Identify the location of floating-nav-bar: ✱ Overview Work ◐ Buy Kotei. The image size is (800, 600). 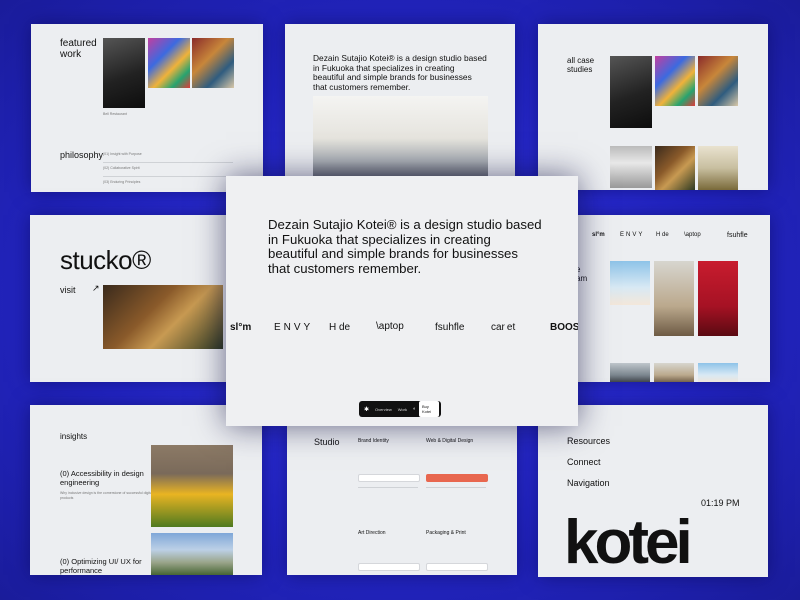
(400, 409).